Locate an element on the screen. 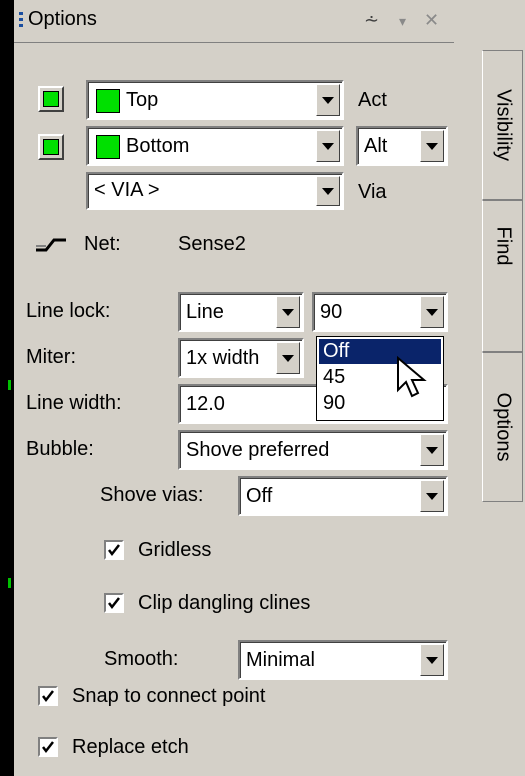 Image resolution: width=525 pixels, height=776 pixels. panel-title: Options is located at coordinates (62, 19).